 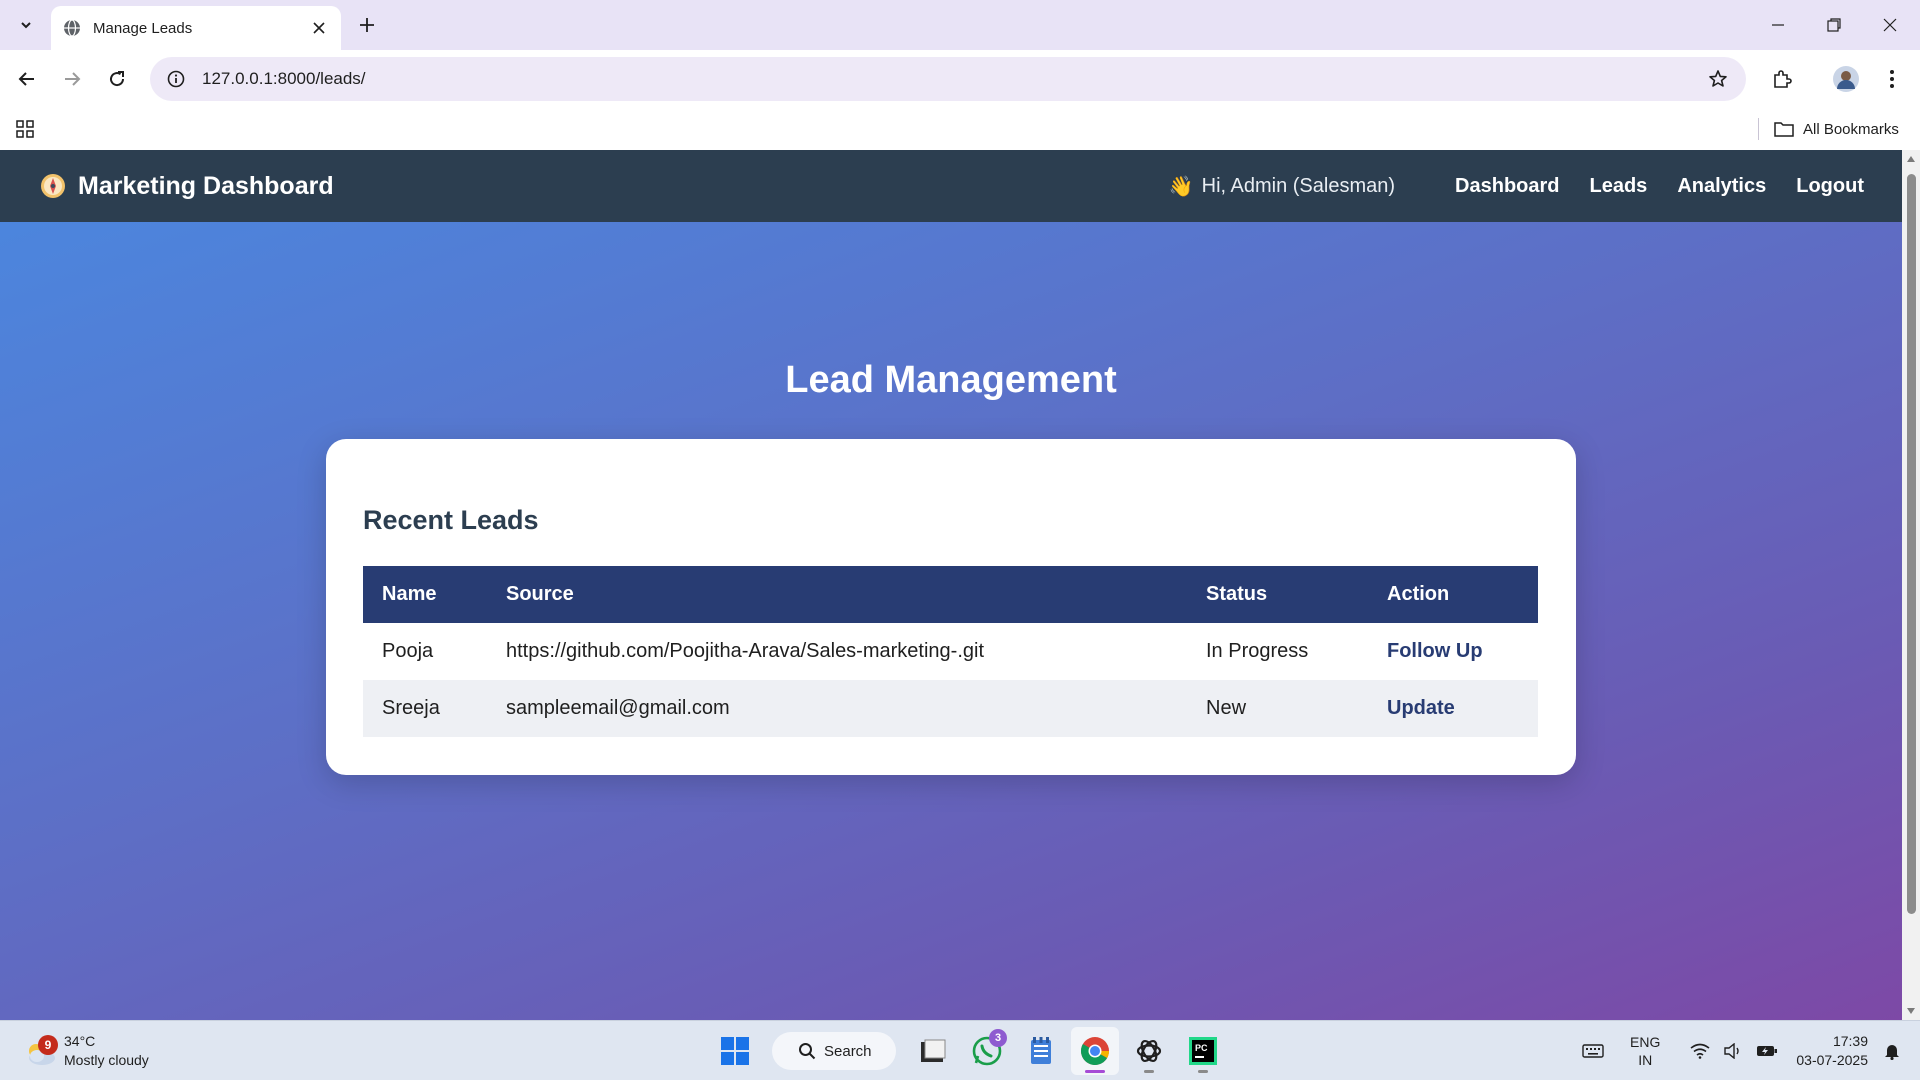 What do you see at coordinates (1911, 544) in the screenshot?
I see `scrollbar-thumb` at bounding box center [1911, 544].